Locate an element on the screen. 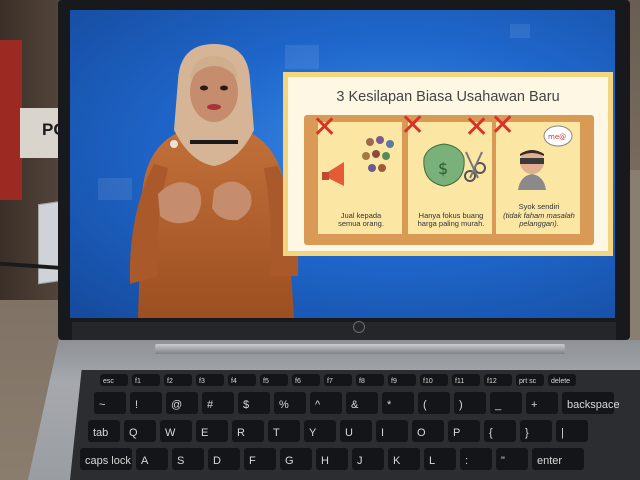 The width and height of the screenshot is (640, 480). envelope-icon is located at coordinates (115, 189).